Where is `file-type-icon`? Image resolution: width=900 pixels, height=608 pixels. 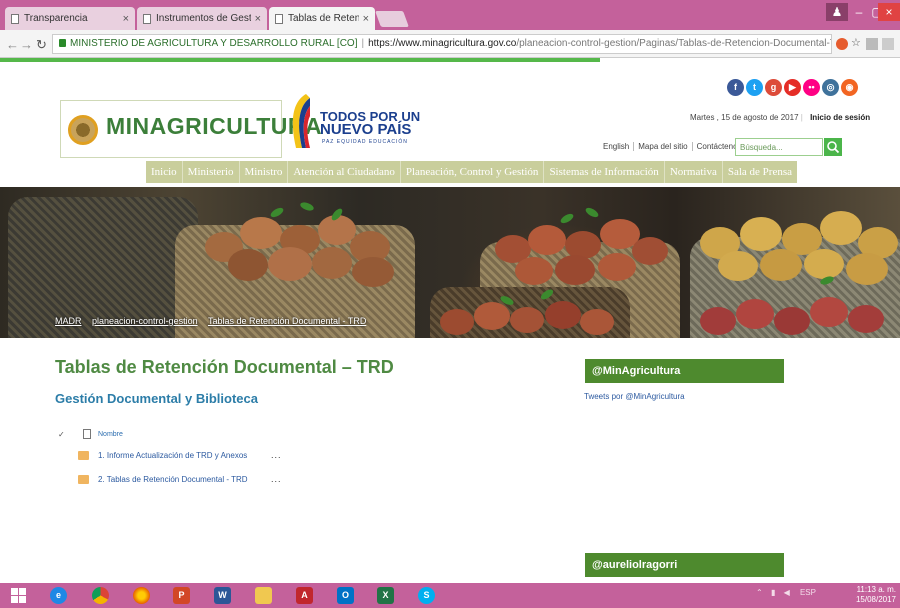
file-type-icon is located at coordinates (87, 434).